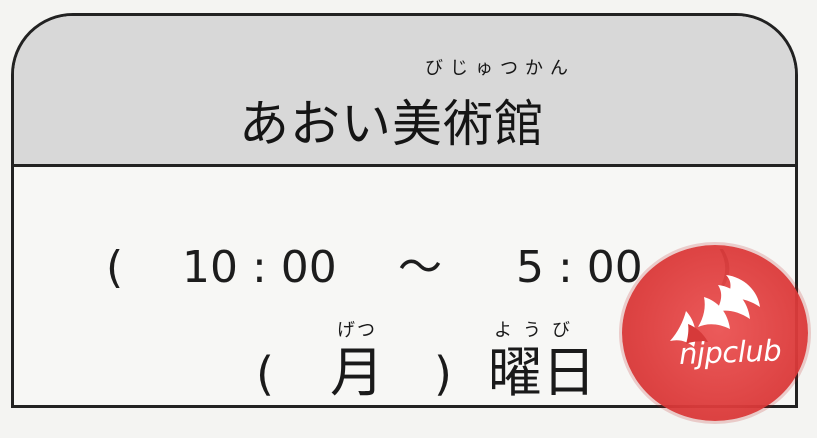 The width and height of the screenshot is (817, 438). I want to click on watermark-badge: njpclub, so click(715, 333).